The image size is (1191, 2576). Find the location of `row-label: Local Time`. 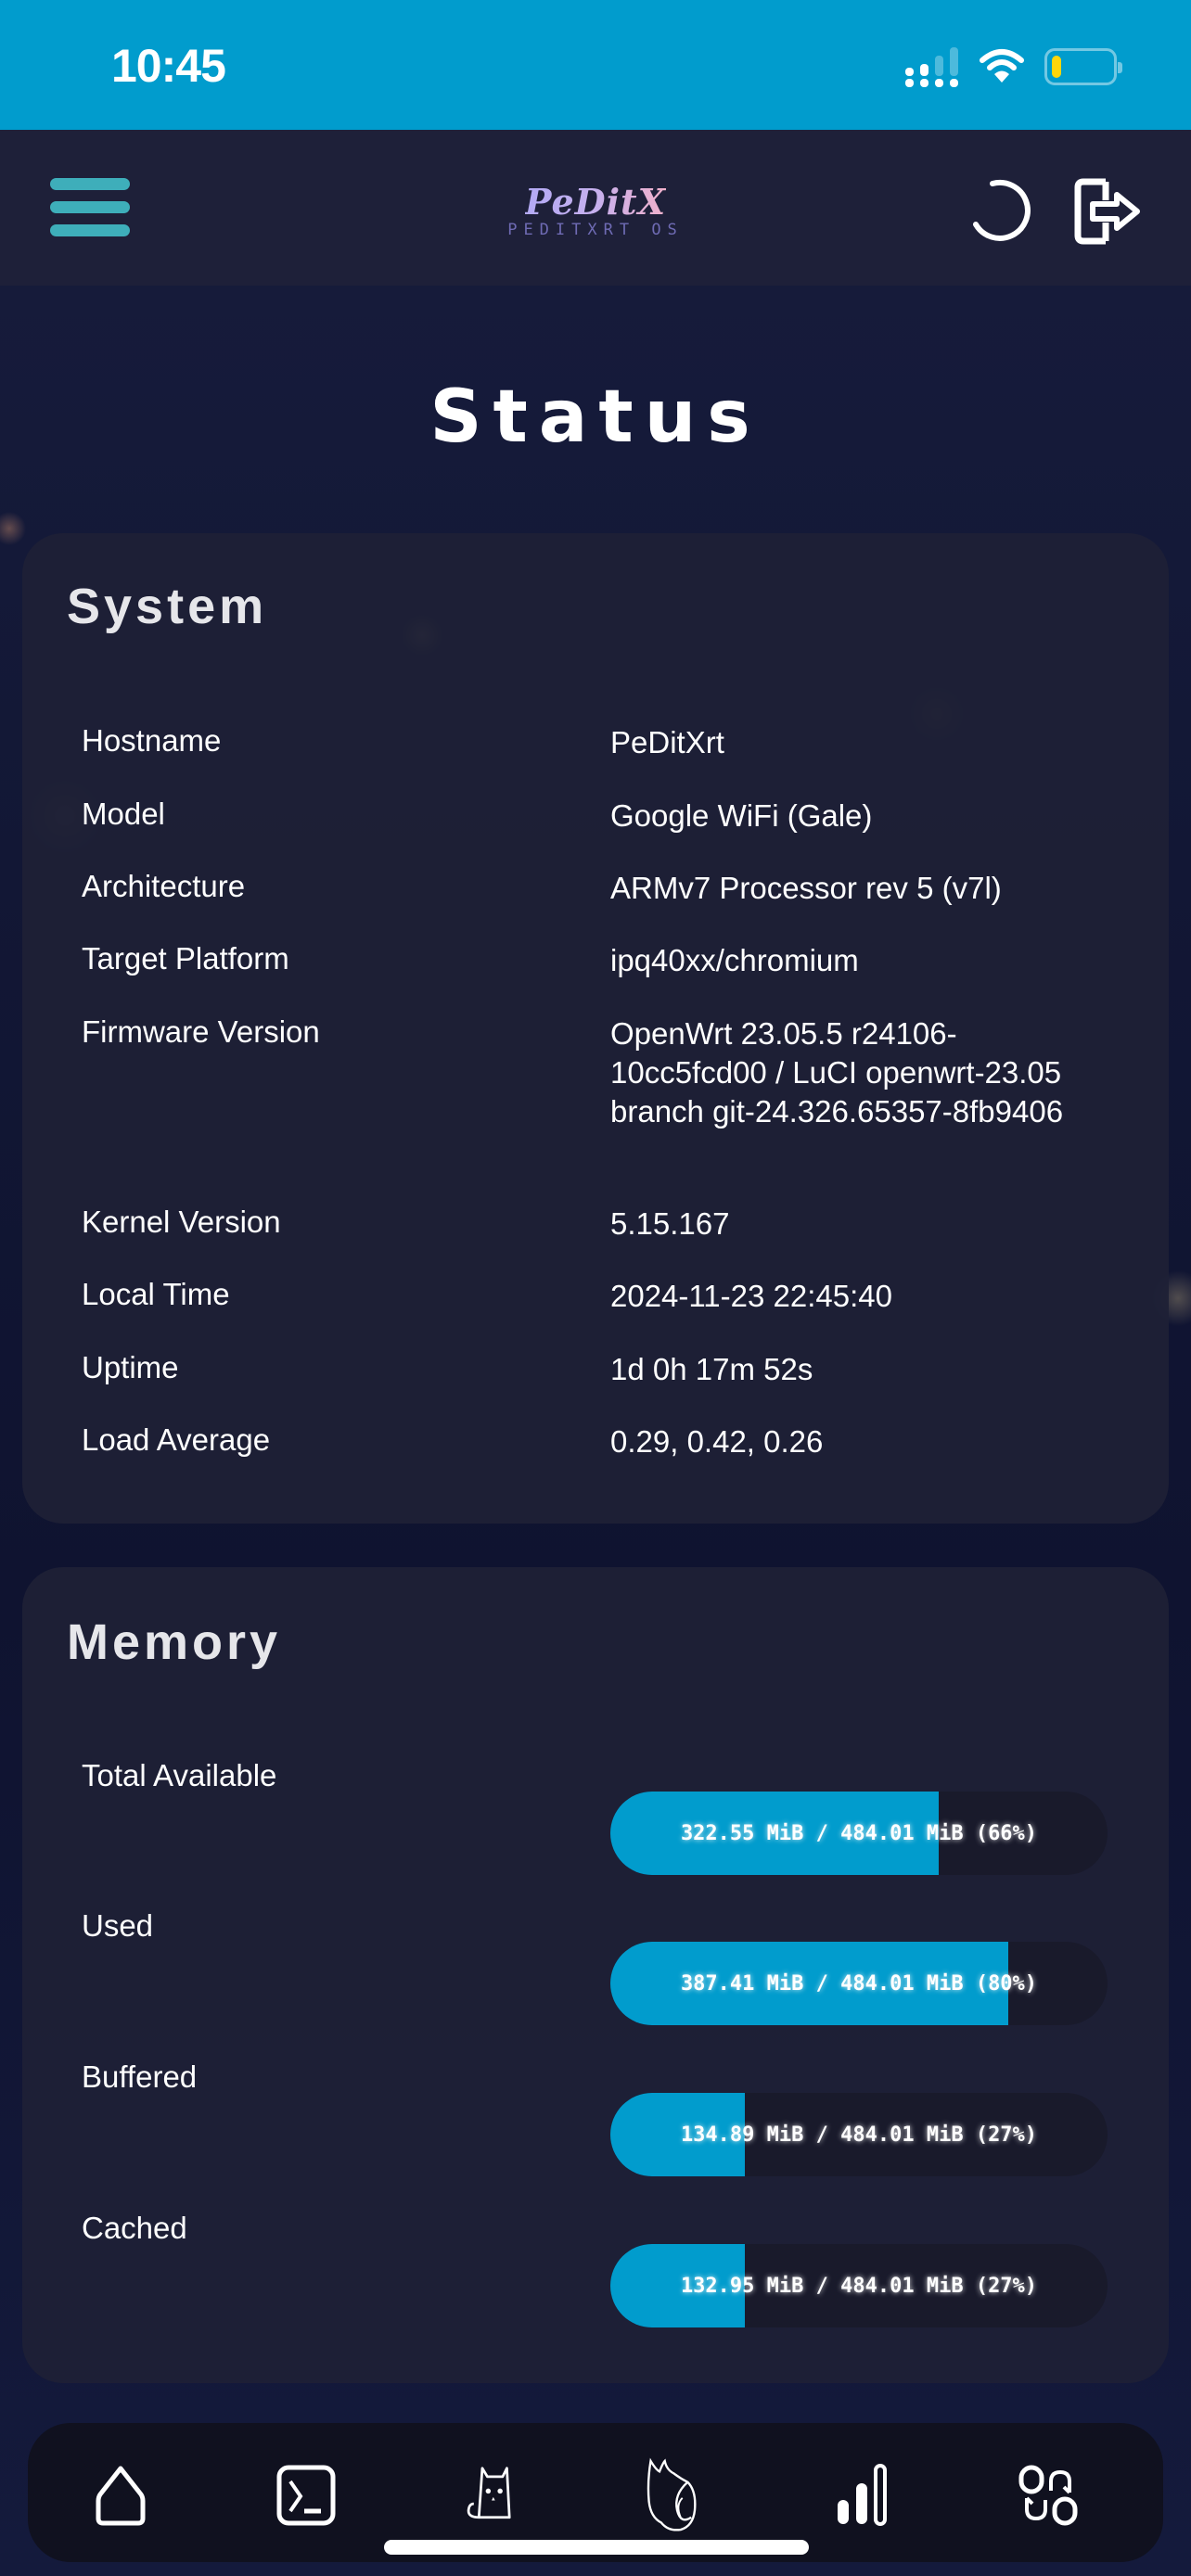

row-label: Local Time is located at coordinates (156, 1294).